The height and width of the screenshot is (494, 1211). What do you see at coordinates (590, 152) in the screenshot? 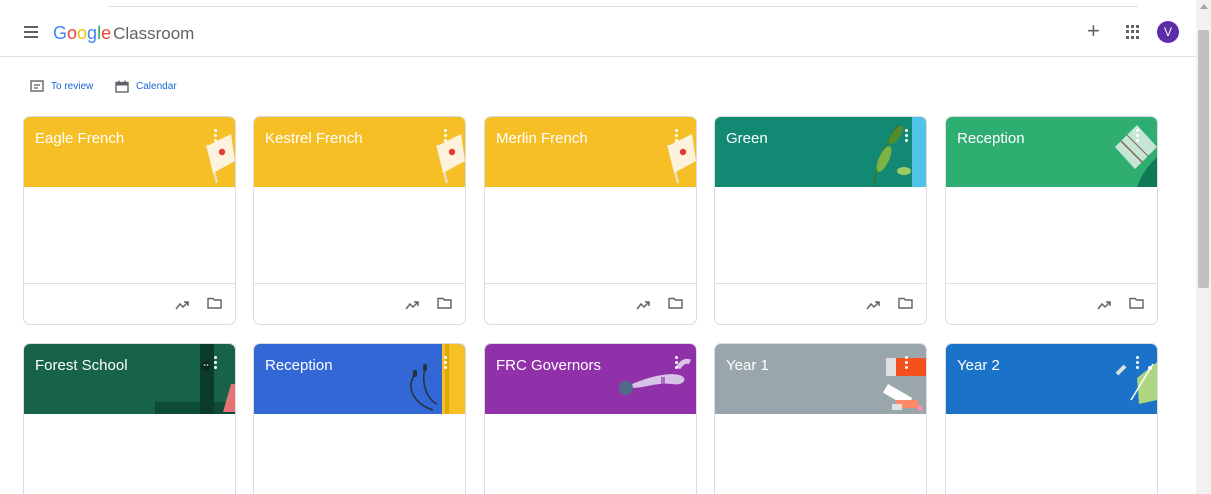
I see `class-card-banner: Merlin French` at bounding box center [590, 152].